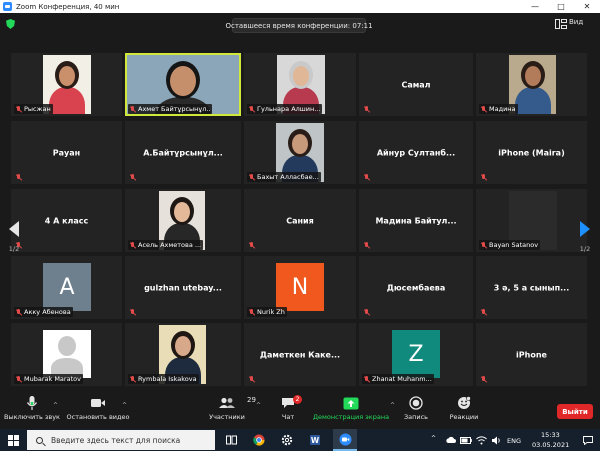 The image size is (600, 451). What do you see at coordinates (531, 84) in the screenshot?
I see `participant-tile: Мадина` at bounding box center [531, 84].